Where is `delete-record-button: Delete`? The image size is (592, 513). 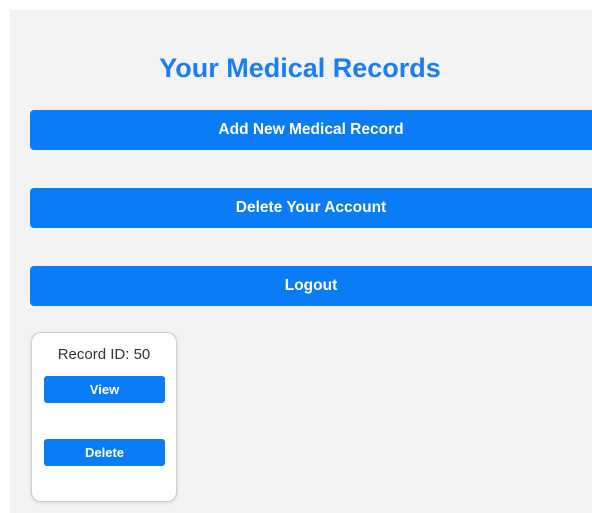
delete-record-button: Delete is located at coordinates (104, 452).